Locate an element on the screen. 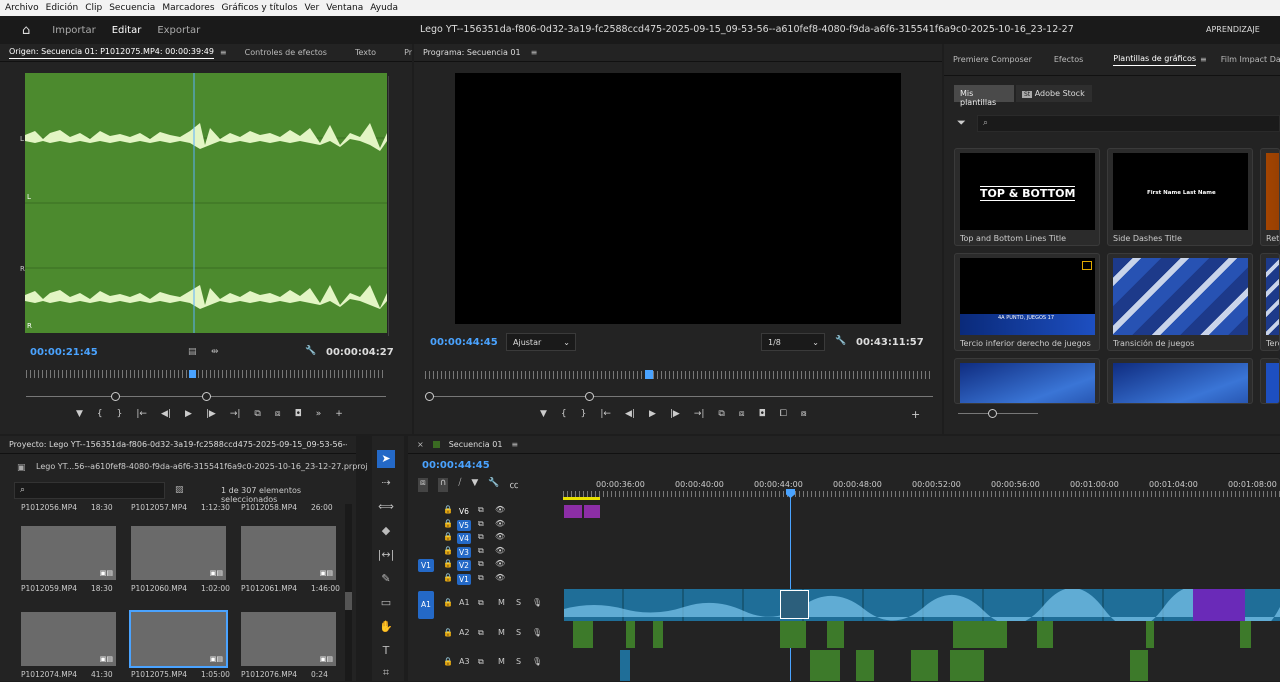 The width and height of the screenshot is (1280, 682). marker-icon: ▼ is located at coordinates (79, 416).